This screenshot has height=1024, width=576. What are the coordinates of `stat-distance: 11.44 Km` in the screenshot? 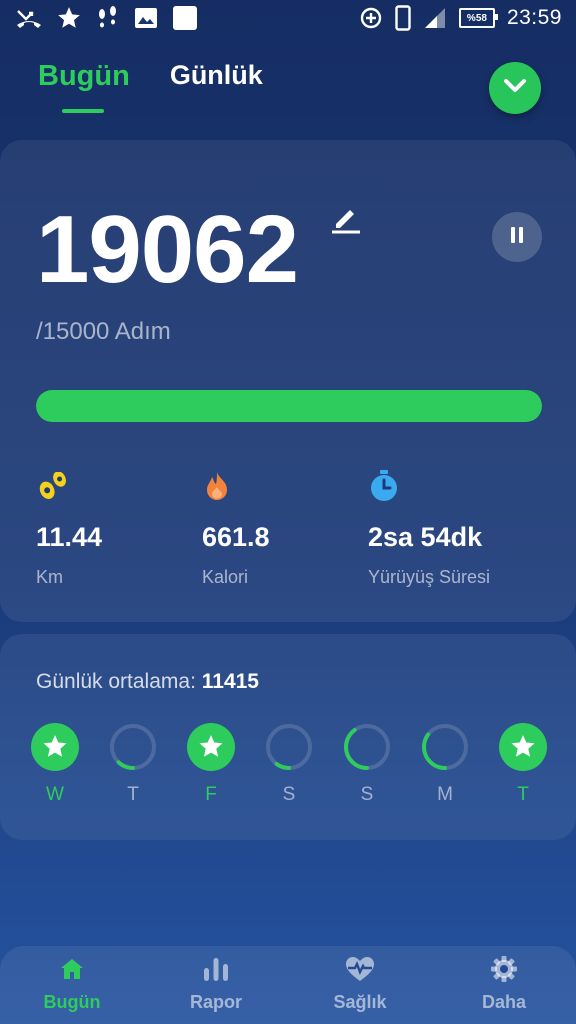 It's located at (69, 529).